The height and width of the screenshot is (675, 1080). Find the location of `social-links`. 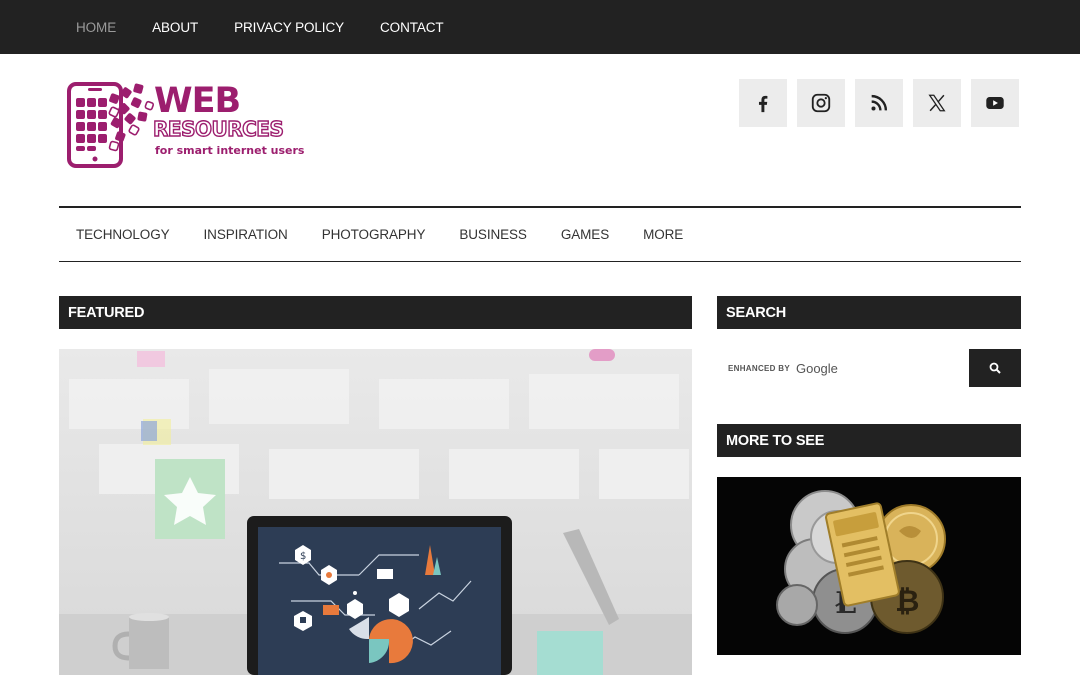

social-links is located at coordinates (879, 103).